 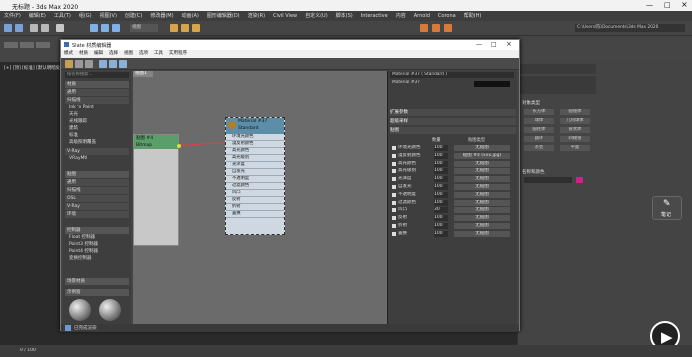 I want to click on material-slot: 漫反射颜色, so click(x=255, y=144).